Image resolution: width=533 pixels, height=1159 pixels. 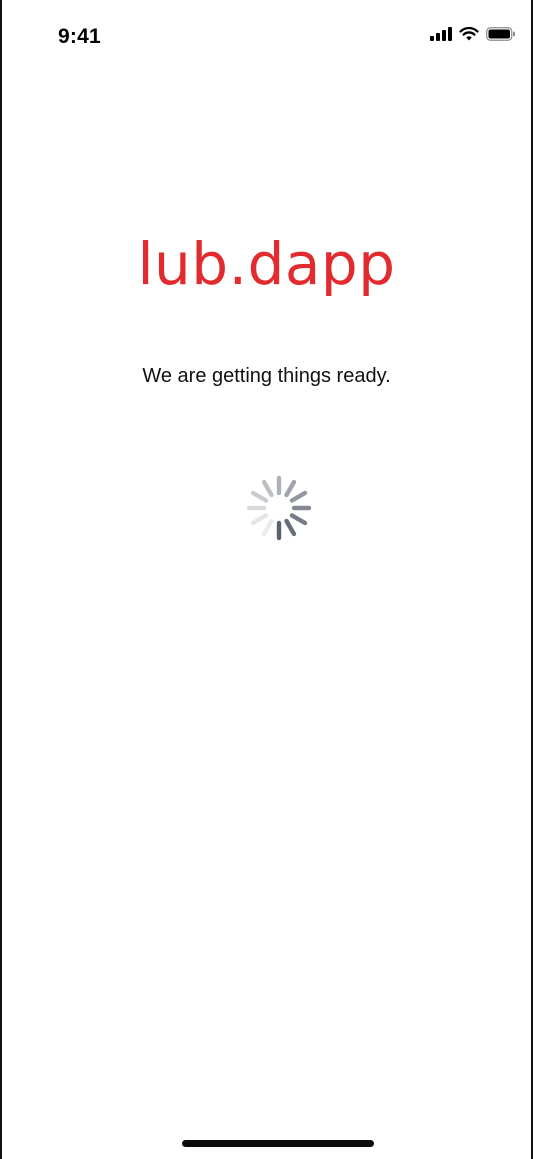 What do you see at coordinates (266, 264) in the screenshot?
I see `app-logo: lub.dapp` at bounding box center [266, 264].